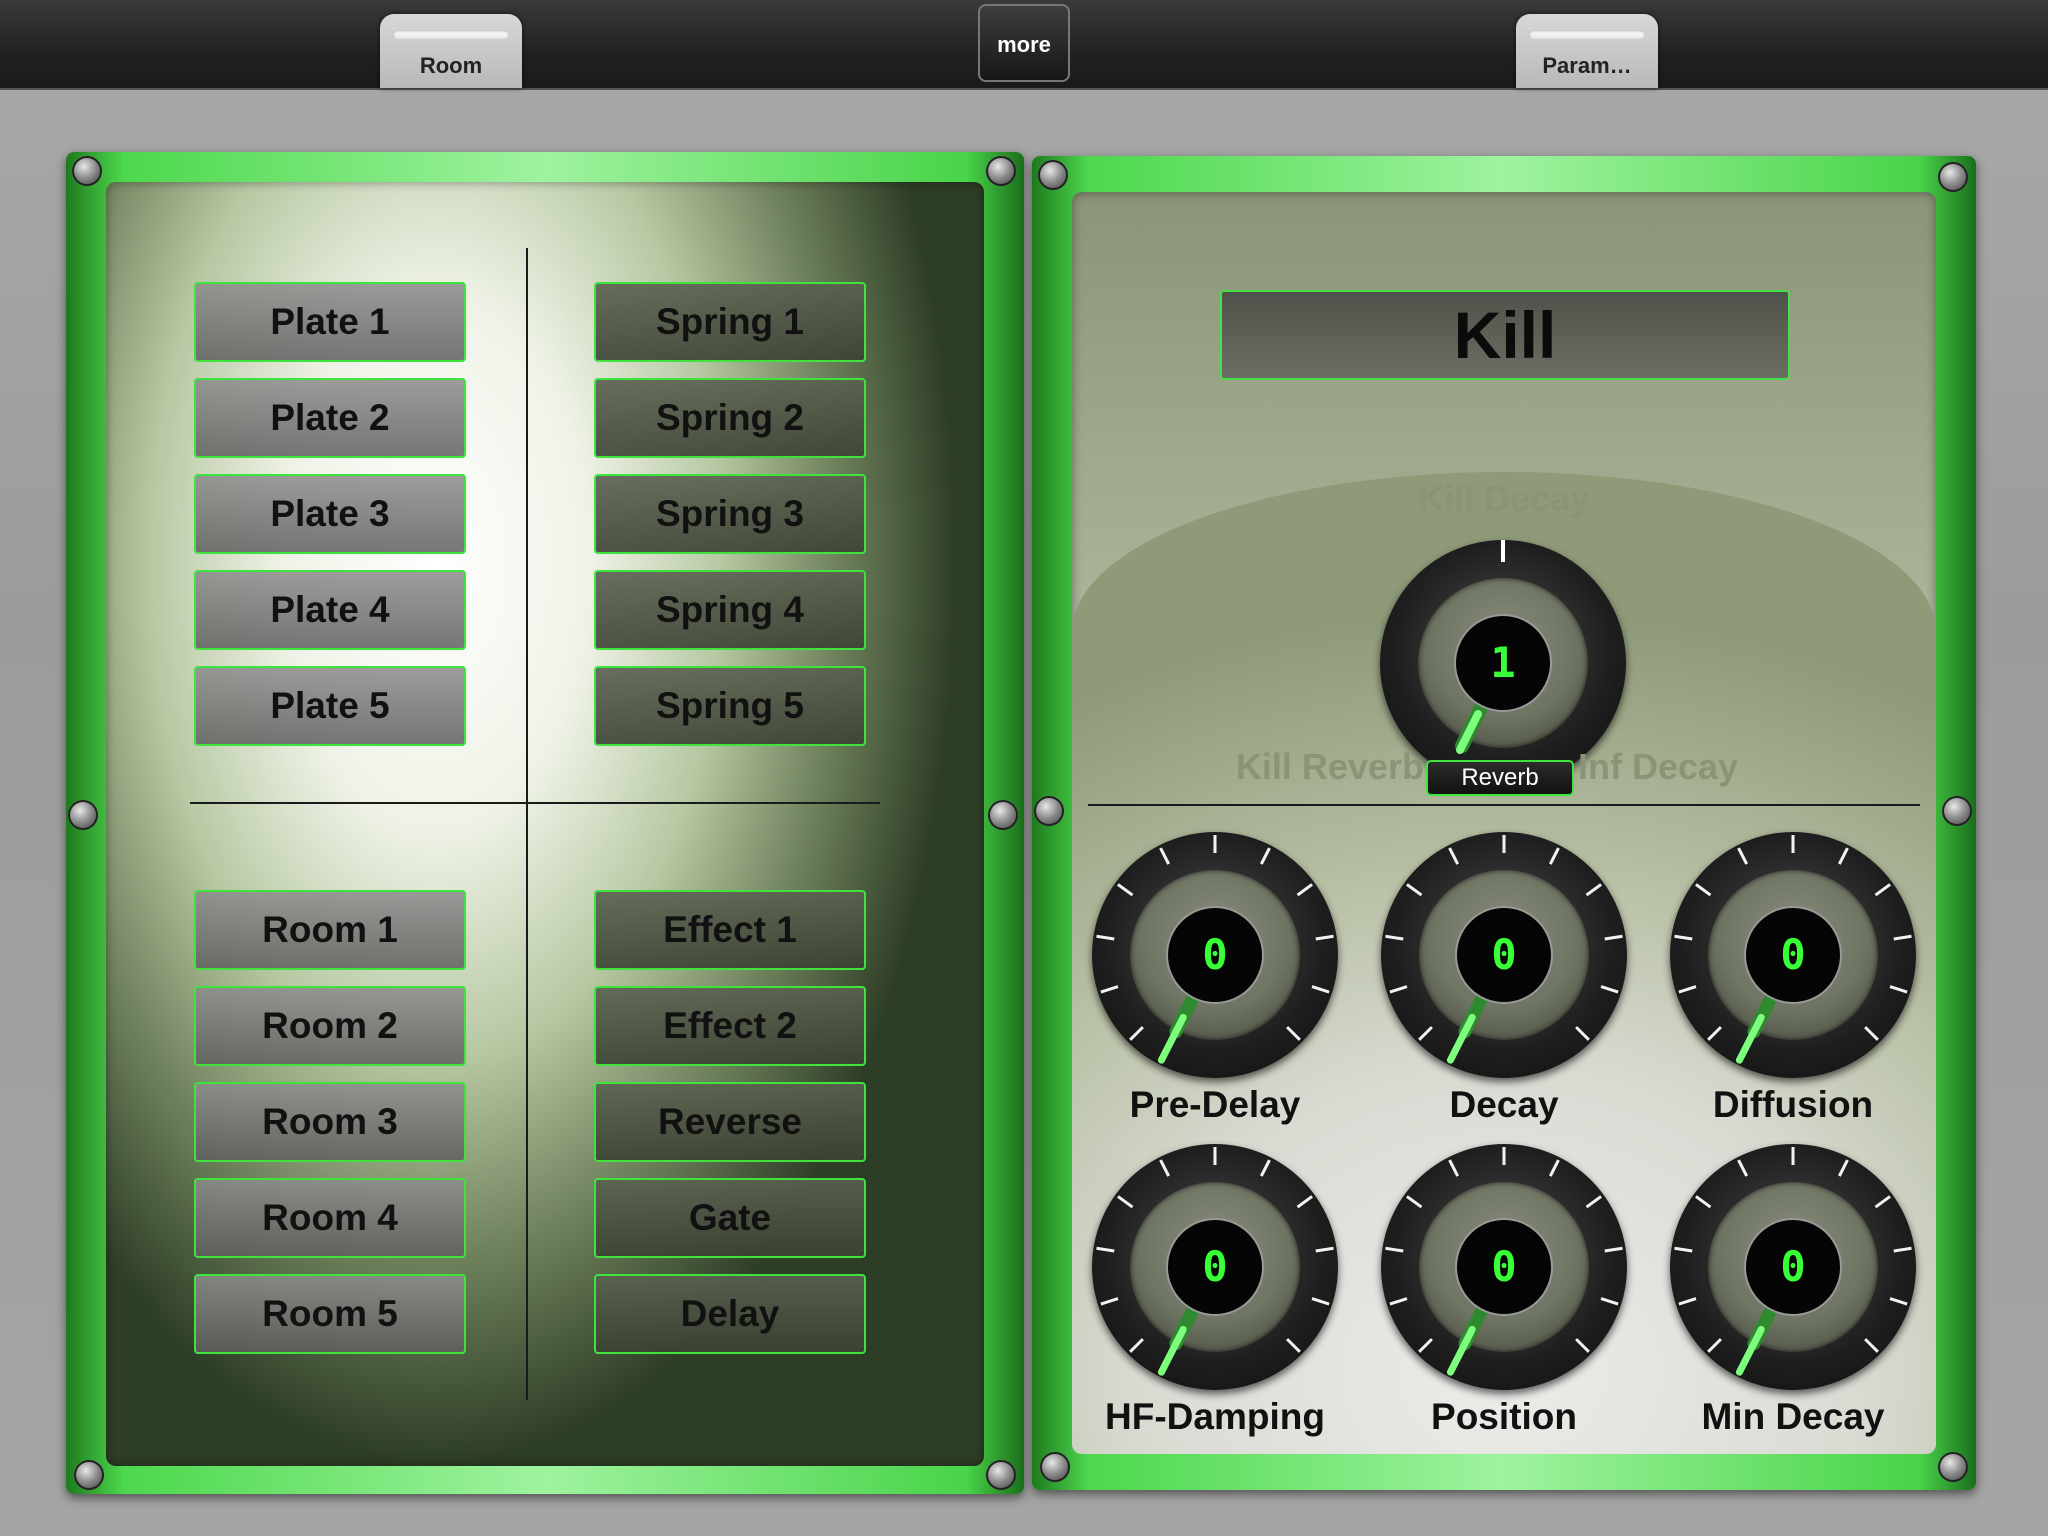 The height and width of the screenshot is (1536, 2048). I want to click on preset-plate-5: Plate 5, so click(330, 706).